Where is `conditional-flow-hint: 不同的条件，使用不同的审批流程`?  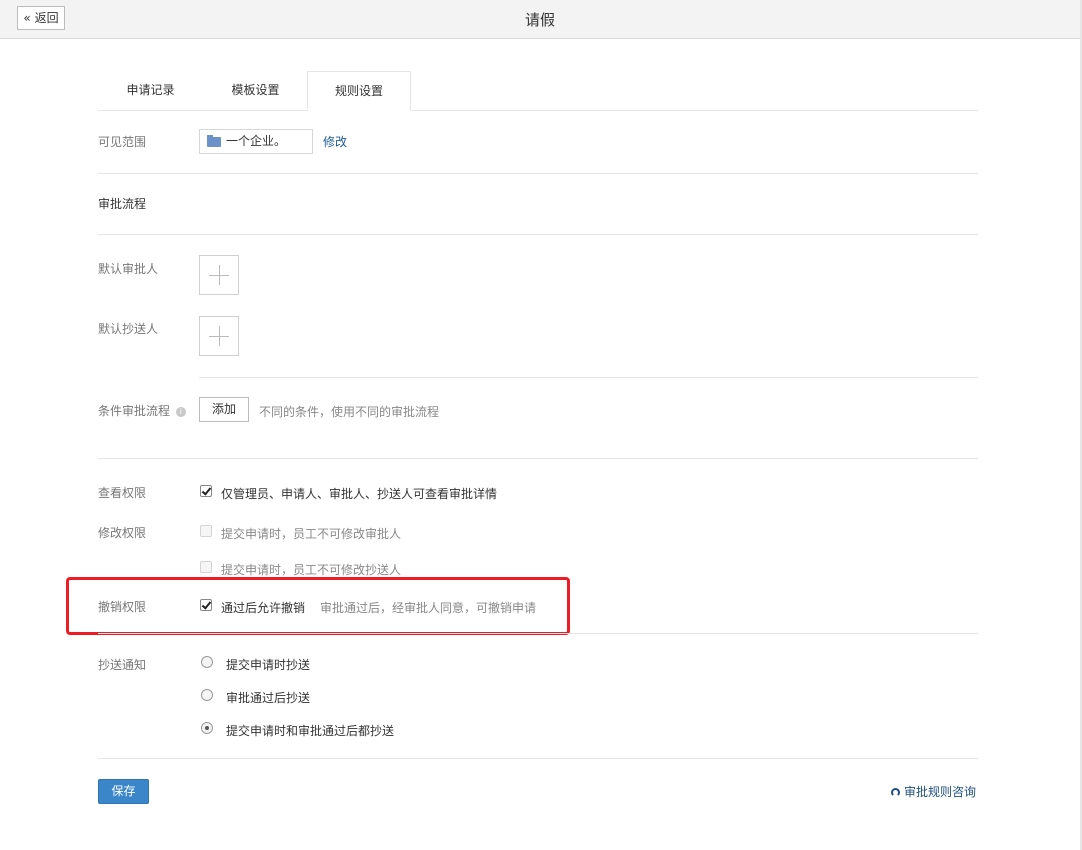 conditional-flow-hint: 不同的条件，使用不同的审批流程 is located at coordinates (349, 412).